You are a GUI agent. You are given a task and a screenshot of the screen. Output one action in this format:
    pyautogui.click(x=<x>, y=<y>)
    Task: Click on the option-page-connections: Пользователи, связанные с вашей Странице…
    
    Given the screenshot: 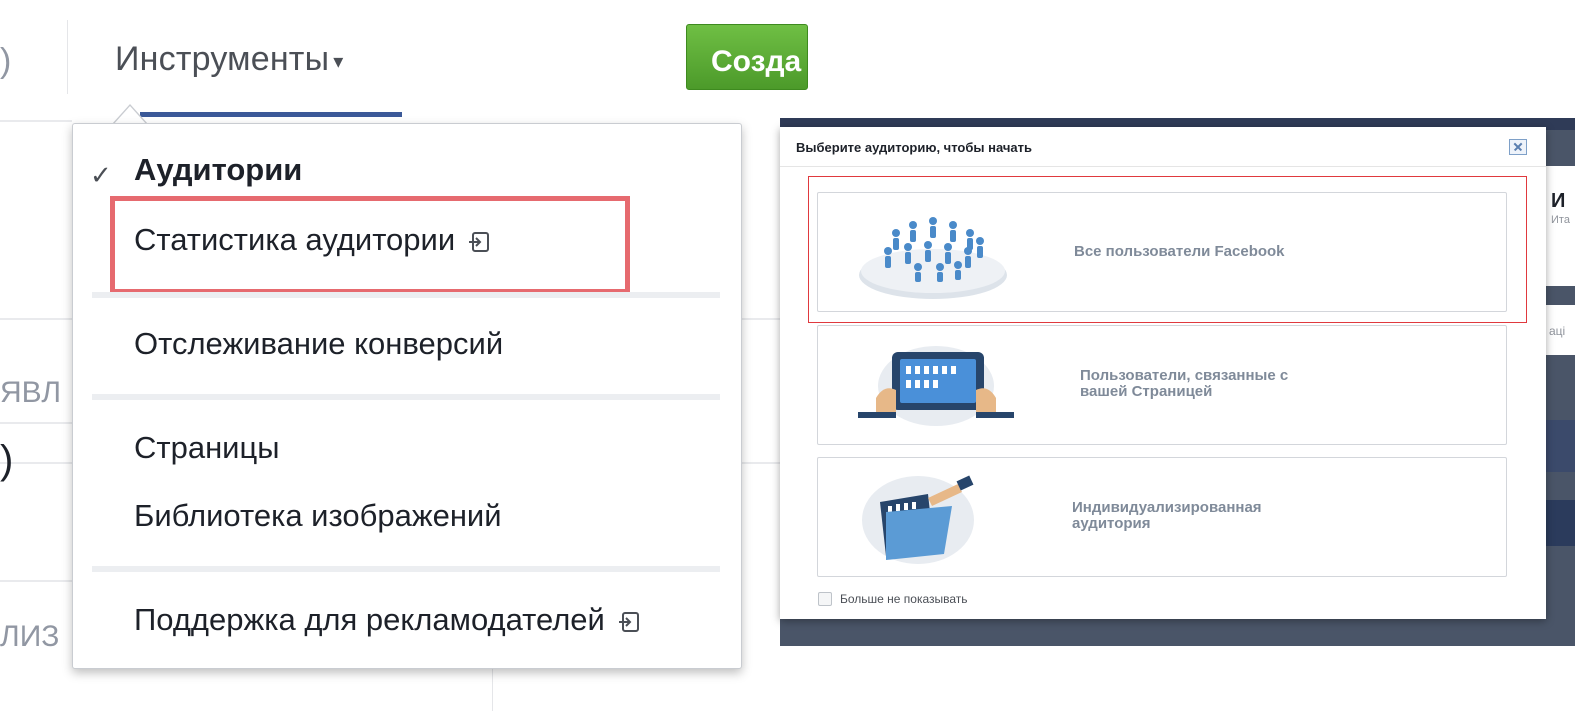 What is the action you would take?
    pyautogui.click(x=1162, y=385)
    